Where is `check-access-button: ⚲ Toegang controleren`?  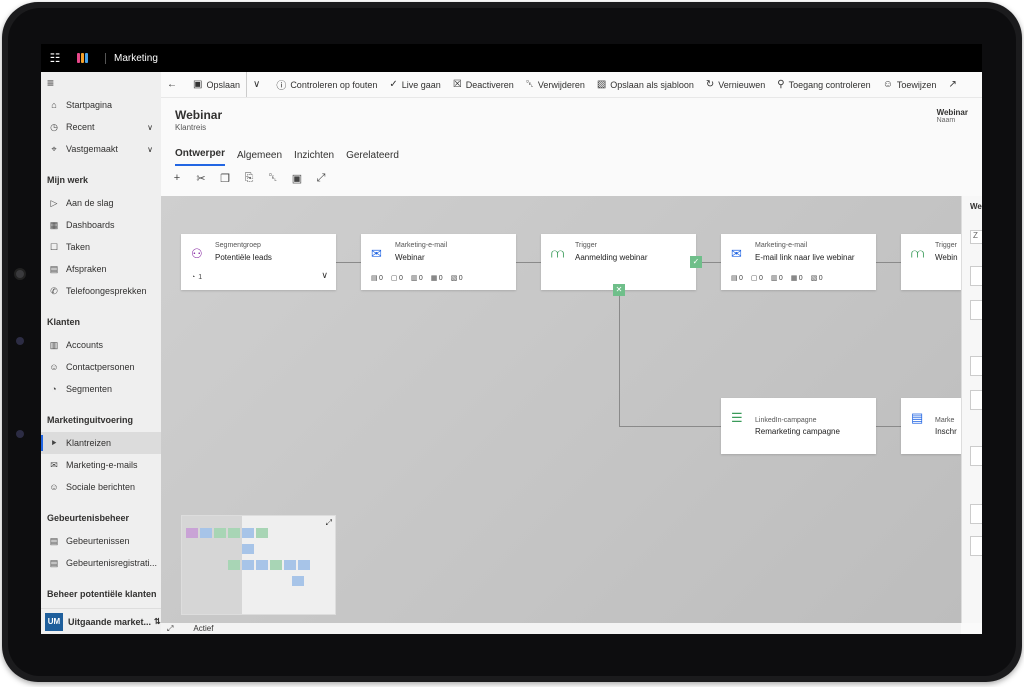 check-access-button: ⚲ Toegang controleren is located at coordinates (823, 84).